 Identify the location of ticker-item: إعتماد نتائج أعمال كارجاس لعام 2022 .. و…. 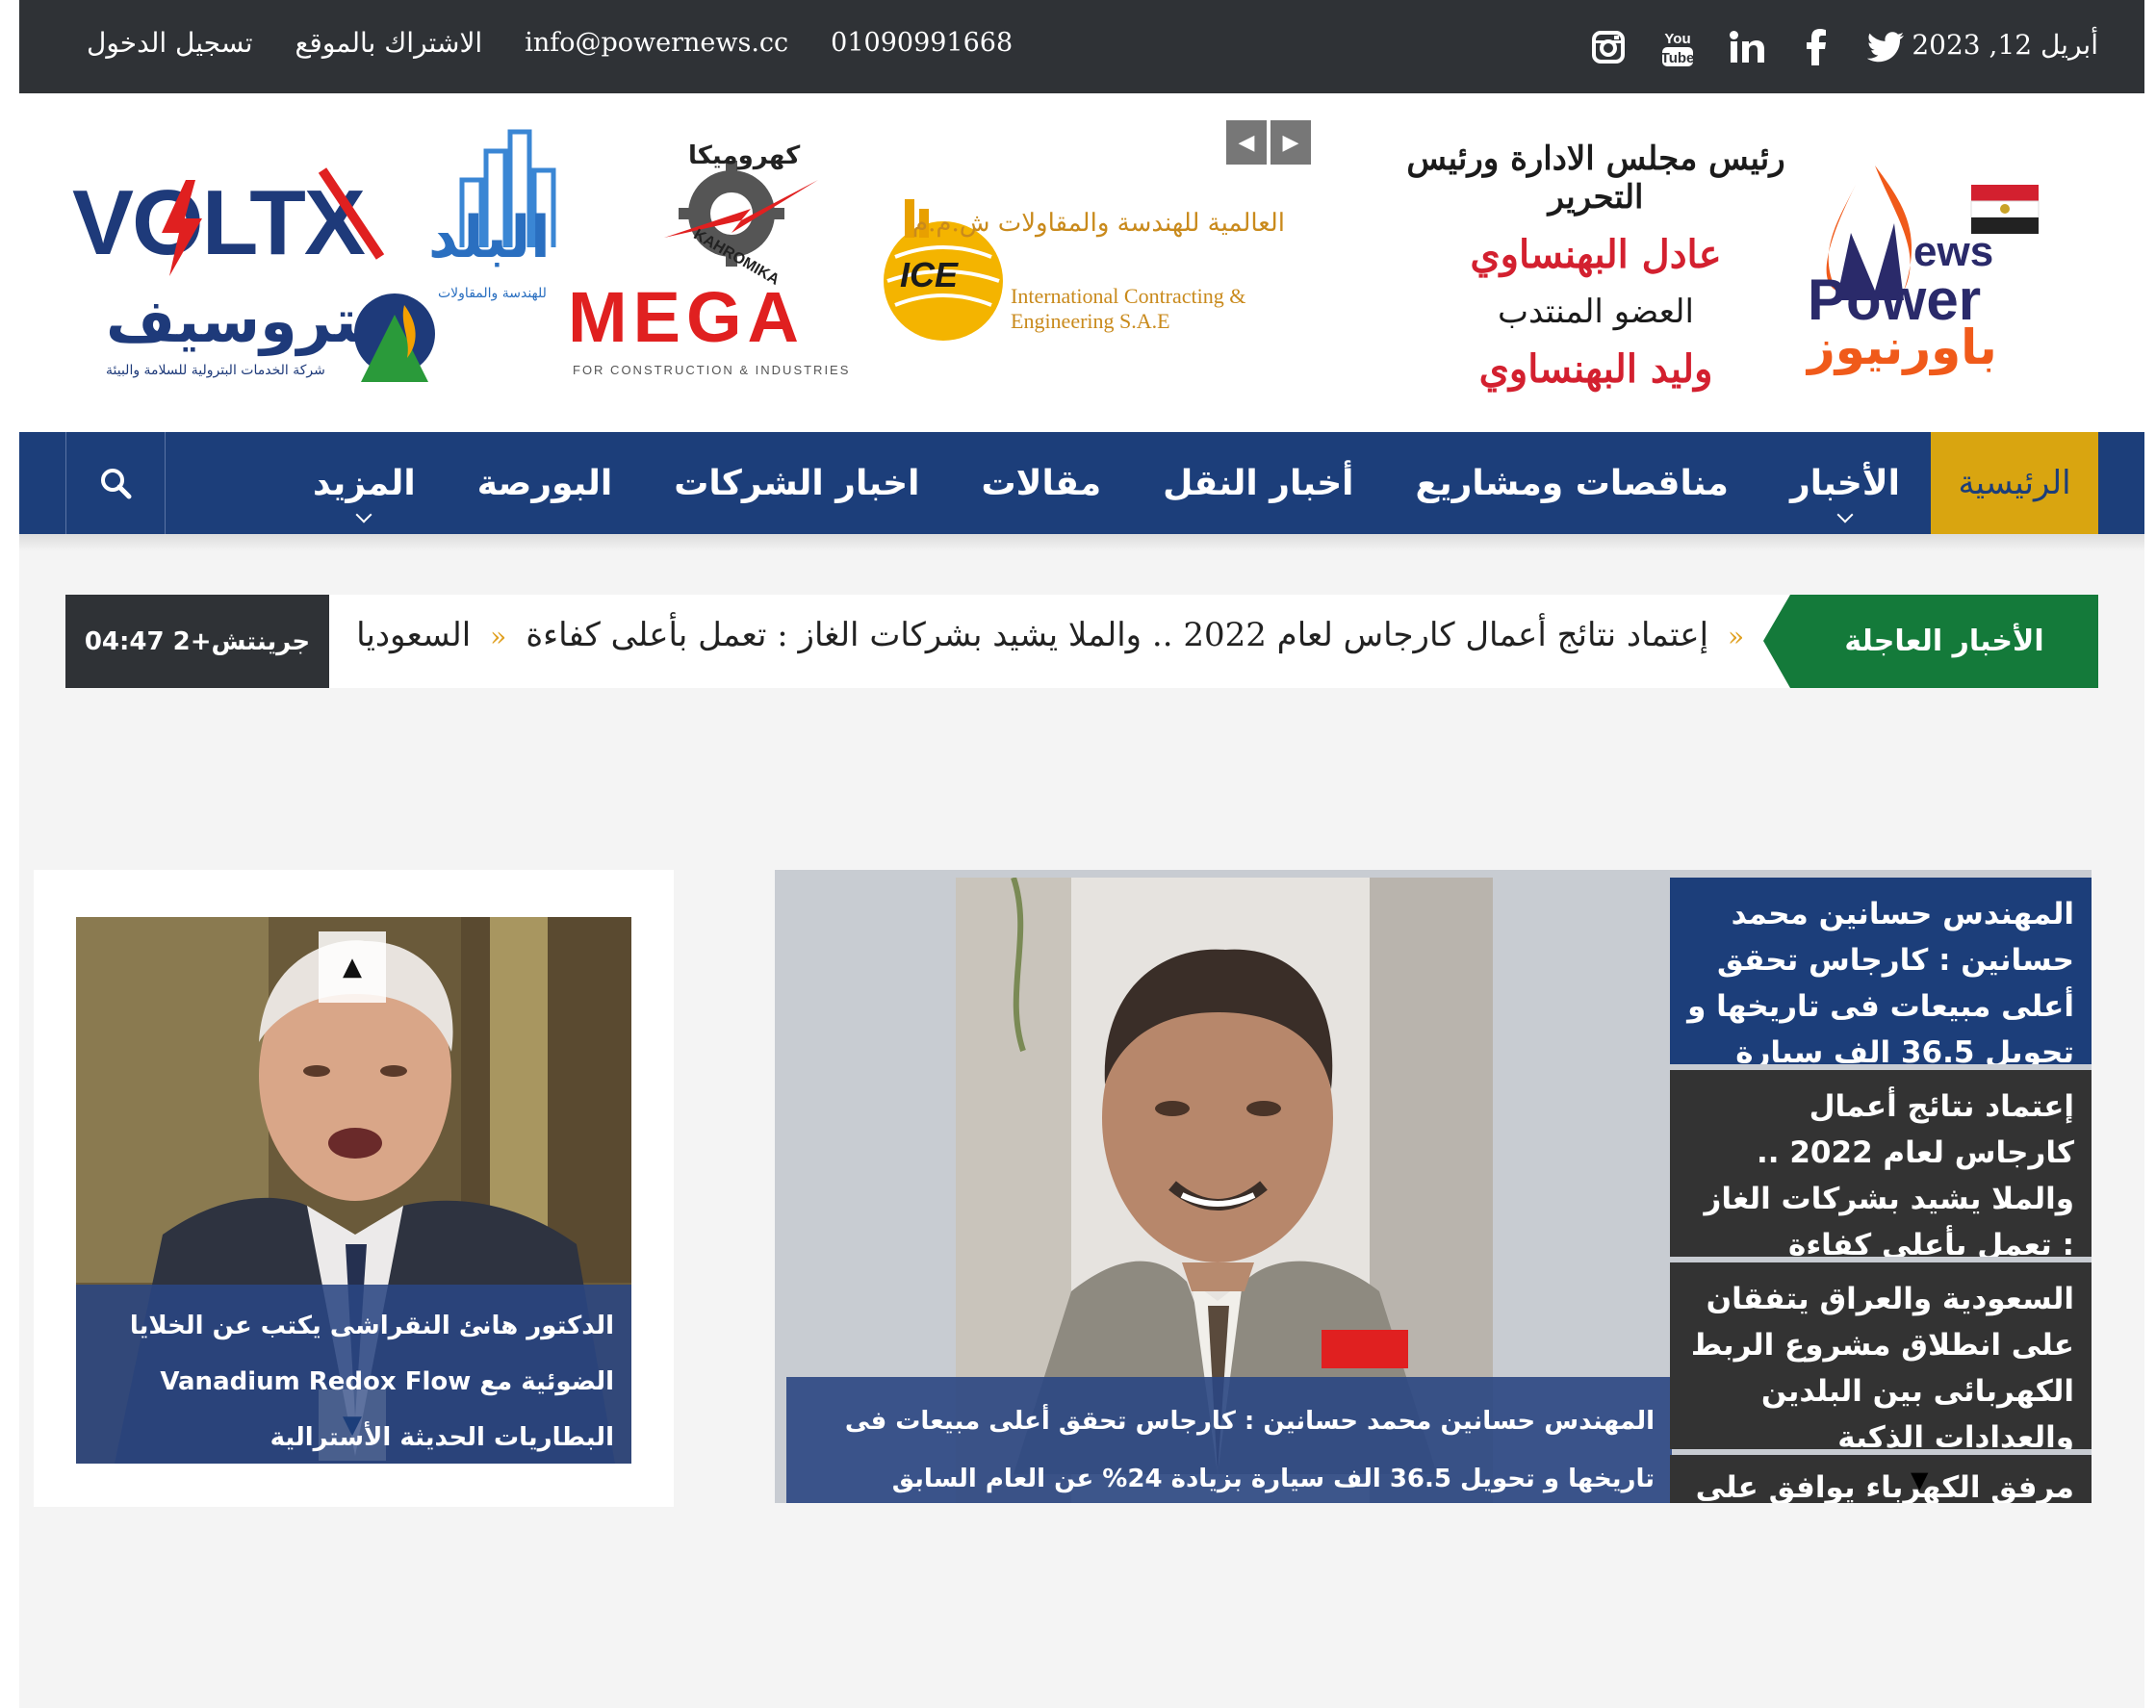
(1117, 635).